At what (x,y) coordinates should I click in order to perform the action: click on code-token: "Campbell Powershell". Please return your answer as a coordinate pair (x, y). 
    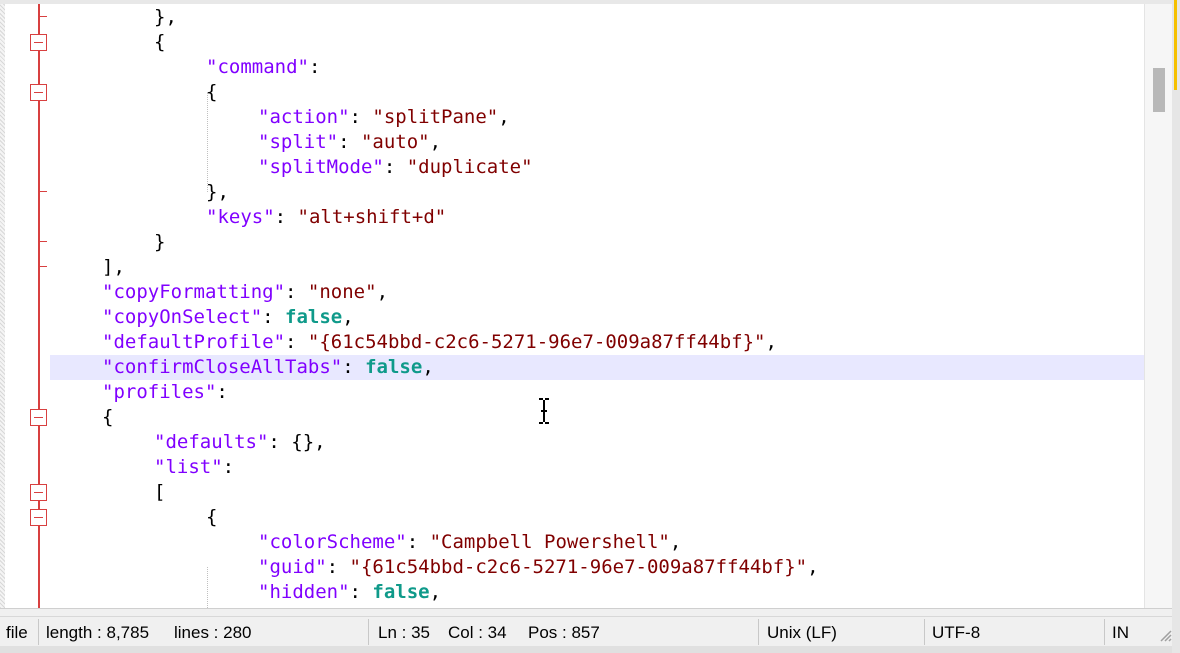
    Looking at the image, I should click on (549, 542).